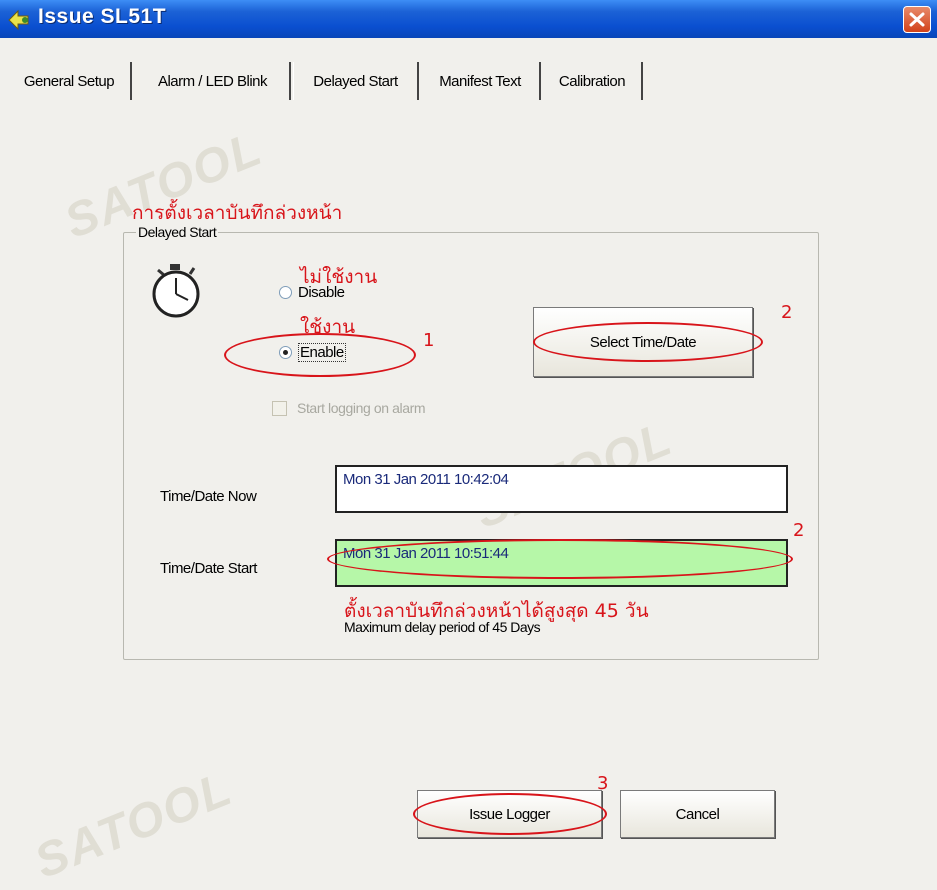  What do you see at coordinates (787, 312) in the screenshot?
I see `step-2-marker: 2` at bounding box center [787, 312].